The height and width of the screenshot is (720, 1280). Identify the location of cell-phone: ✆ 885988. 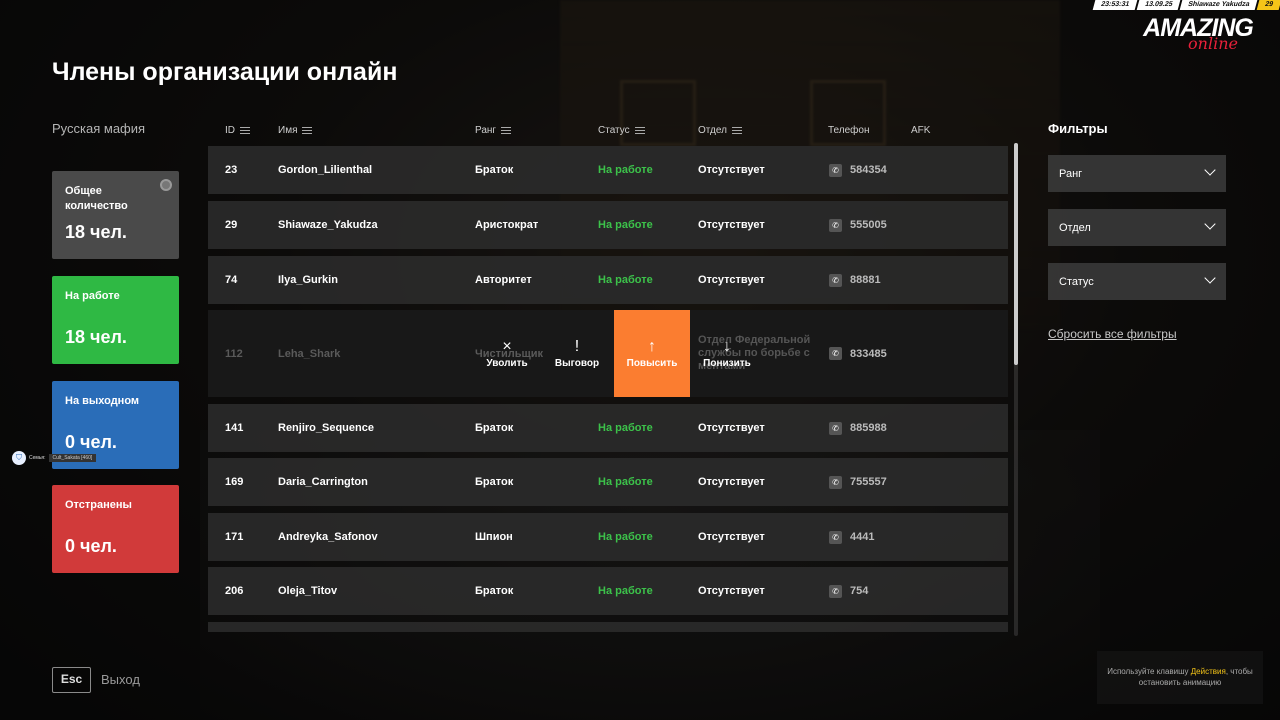
(858, 428).